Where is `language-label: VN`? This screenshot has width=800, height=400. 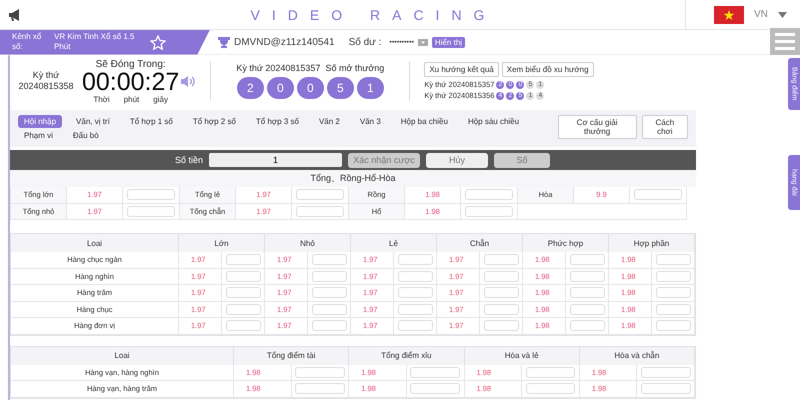 language-label: VN is located at coordinates (761, 14).